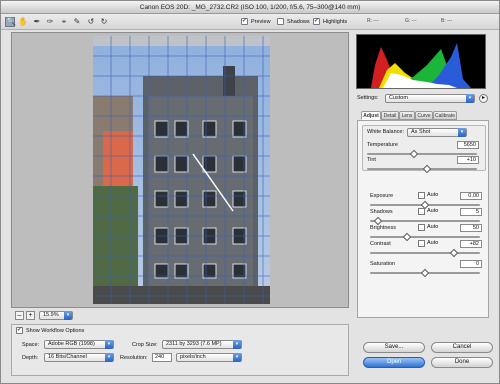 The width and height of the screenshot is (500, 384). Describe the element at coordinates (394, 362) in the screenshot. I see `open-button: Open` at that location.